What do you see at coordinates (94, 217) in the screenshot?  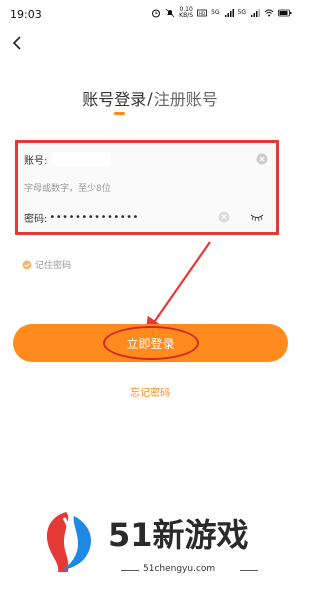 I see `password-input: ••••••••••••••` at bounding box center [94, 217].